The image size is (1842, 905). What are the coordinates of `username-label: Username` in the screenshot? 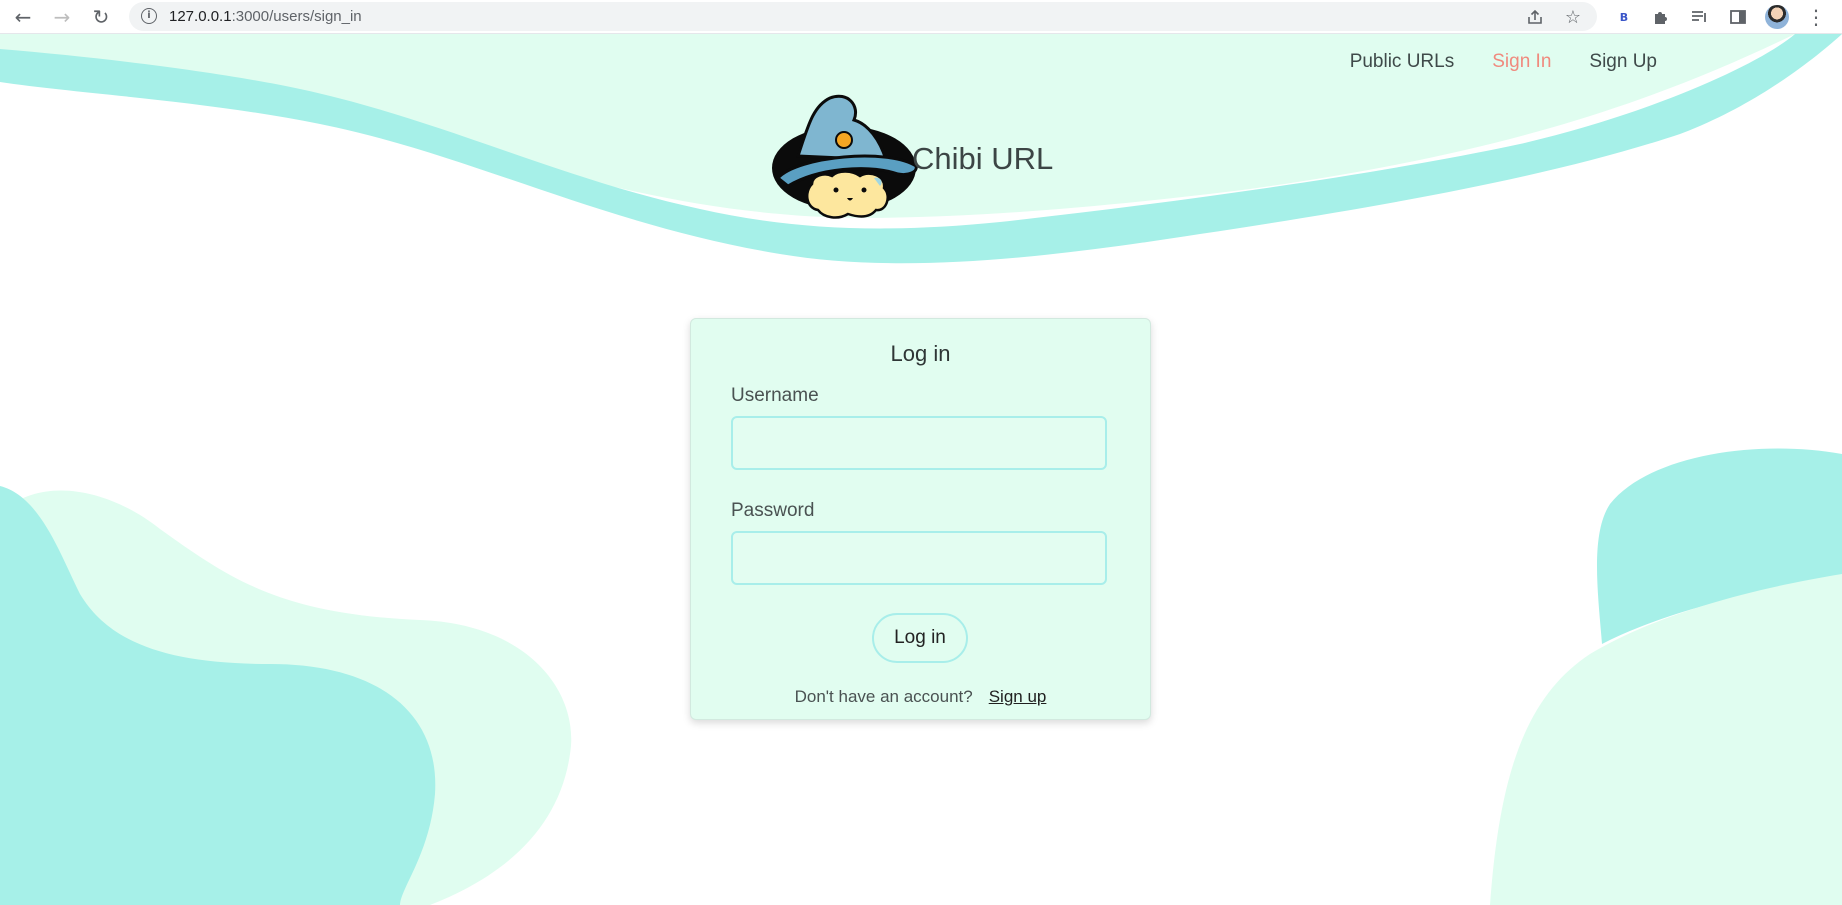 It's located at (775, 395).